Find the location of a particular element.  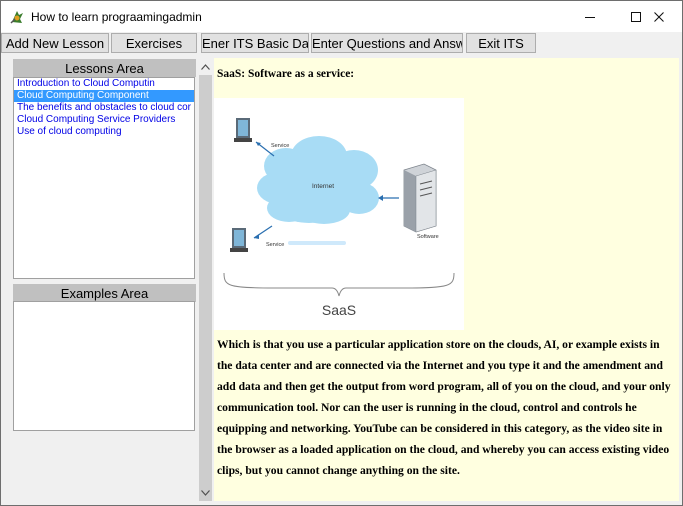

minimize-button is located at coordinates (590, 16).